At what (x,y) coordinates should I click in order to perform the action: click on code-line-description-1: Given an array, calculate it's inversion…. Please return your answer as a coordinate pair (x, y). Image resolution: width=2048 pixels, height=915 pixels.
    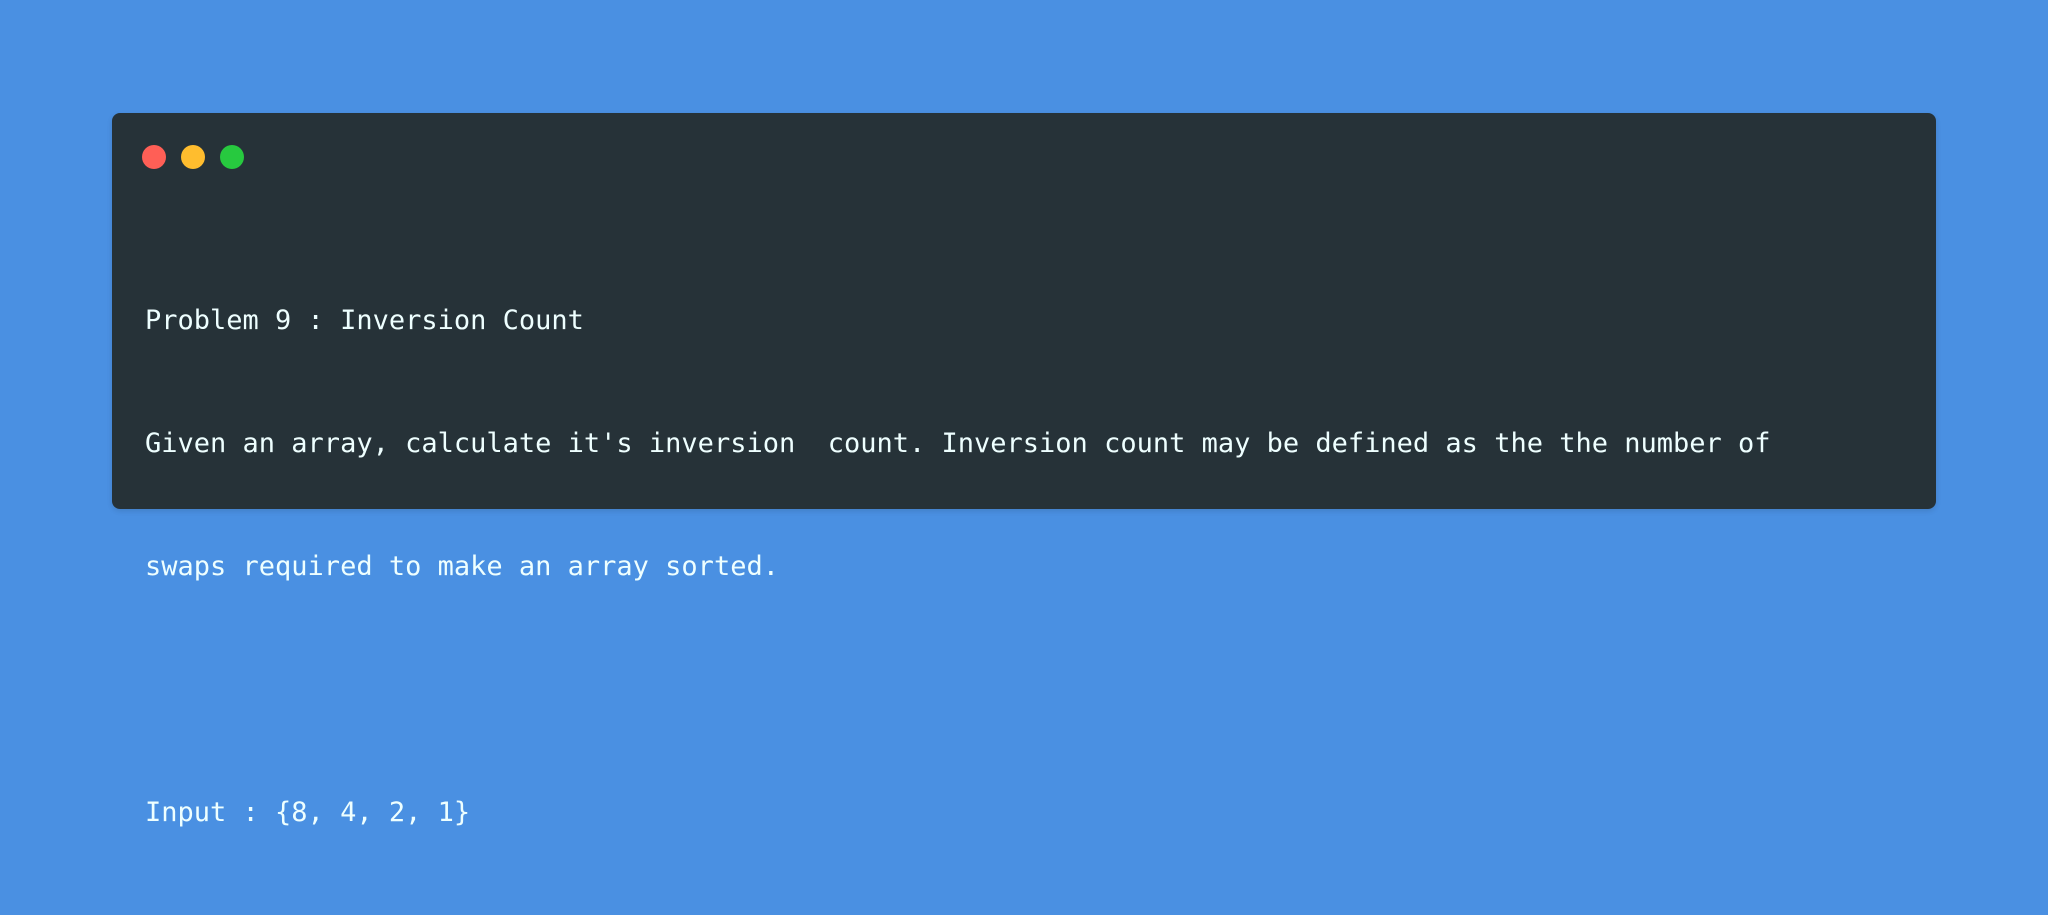
    Looking at the image, I should click on (958, 443).